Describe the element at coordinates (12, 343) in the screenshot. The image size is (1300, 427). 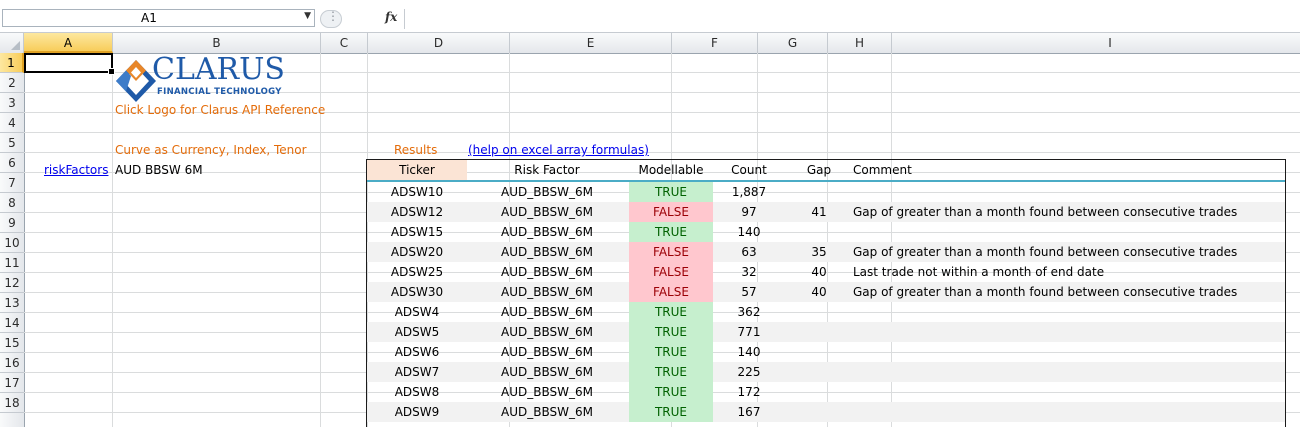
I see `row-header-15: 15` at that location.